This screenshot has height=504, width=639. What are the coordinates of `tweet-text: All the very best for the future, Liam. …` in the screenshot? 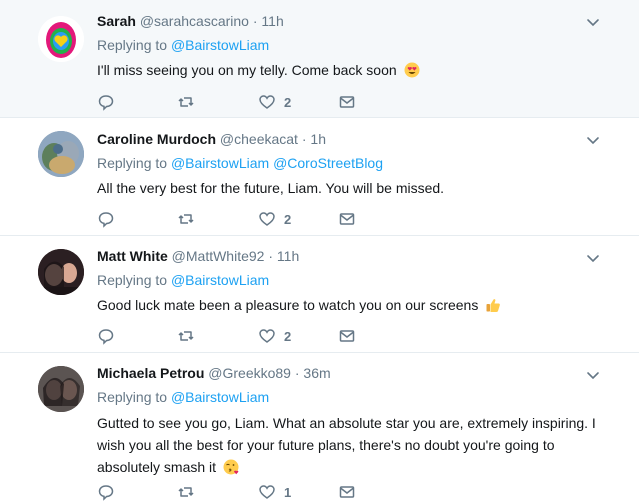 It's located at (353, 188).